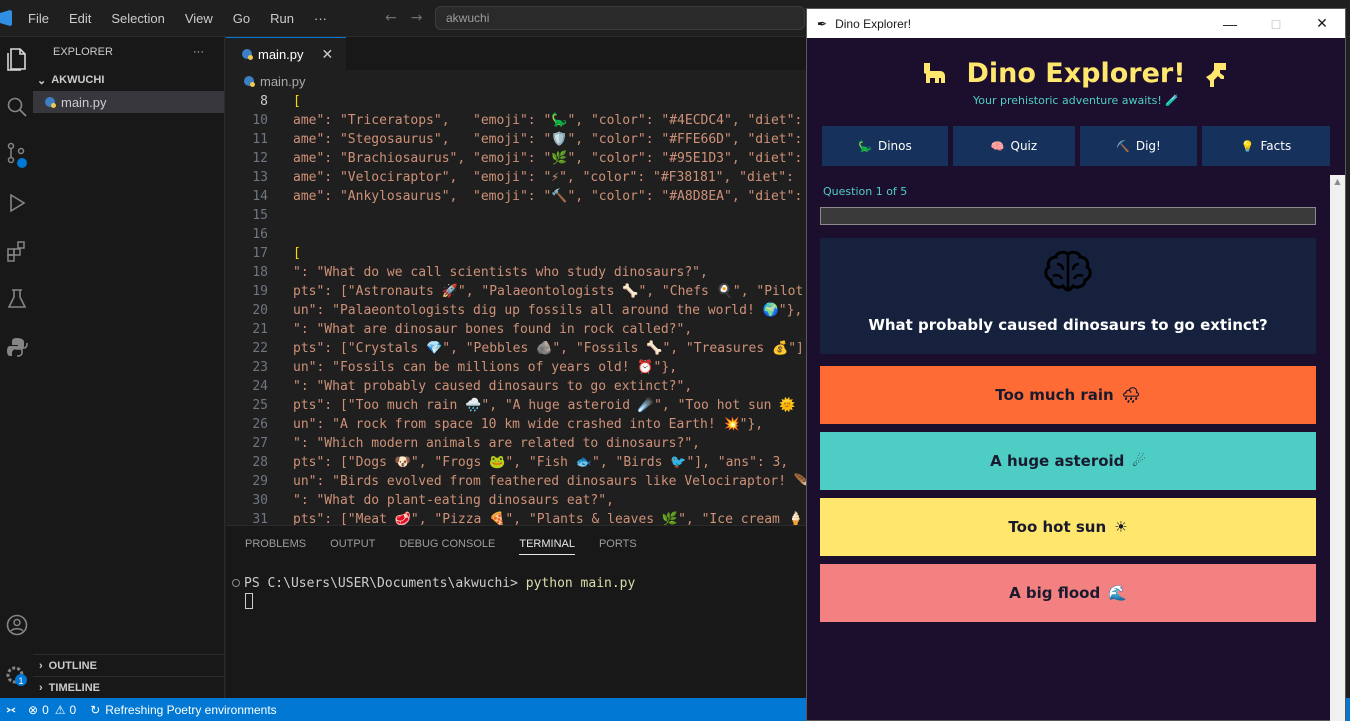 This screenshot has height=721, width=1350. Describe the element at coordinates (260, 158) in the screenshot. I see `line-number: 12` at that location.